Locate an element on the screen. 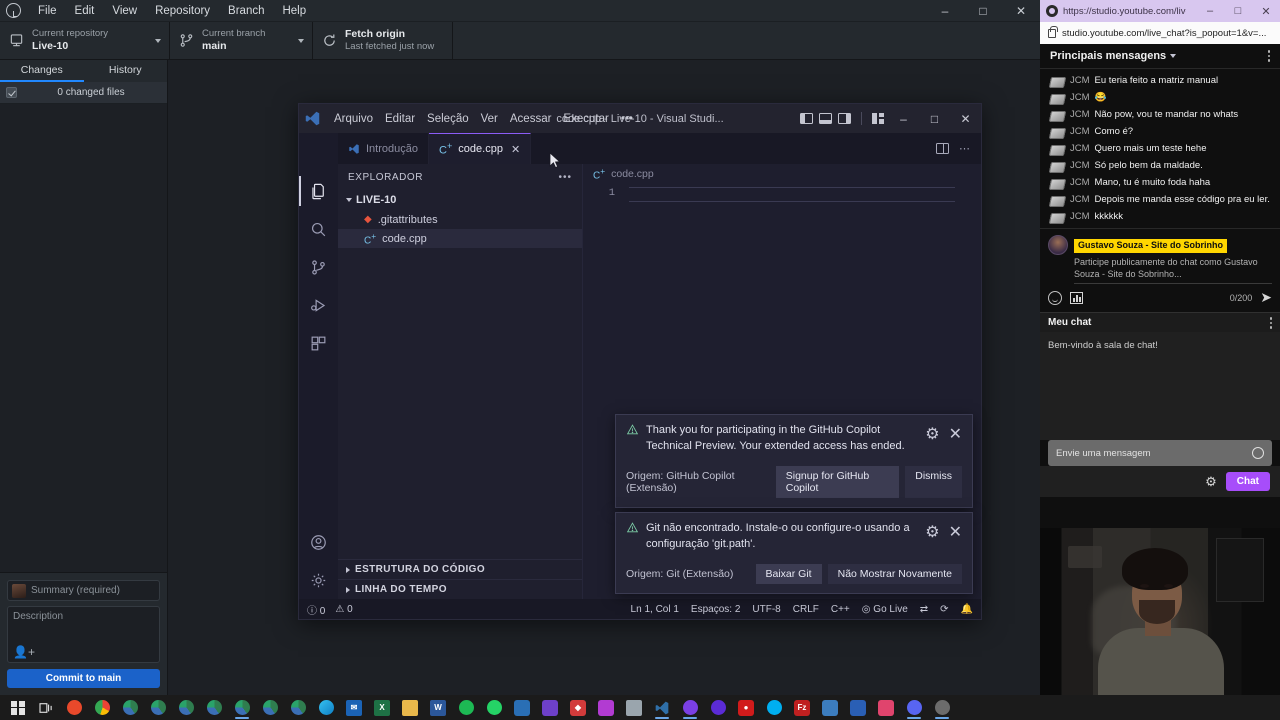 The width and height of the screenshot is (1280, 720). menu-help: Help is located at coordinates (294, 11).